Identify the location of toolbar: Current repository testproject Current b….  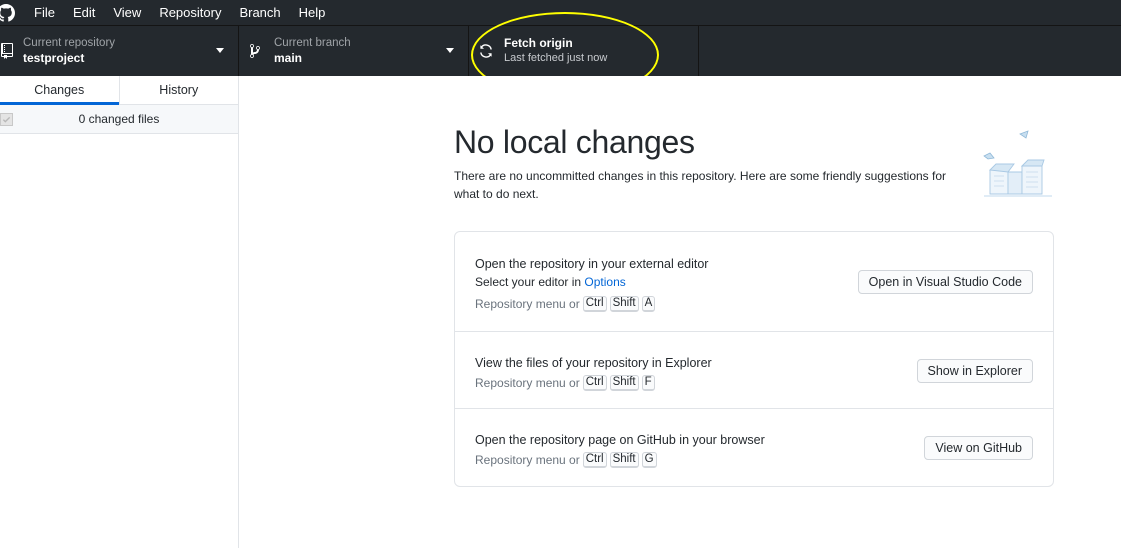
(560, 50).